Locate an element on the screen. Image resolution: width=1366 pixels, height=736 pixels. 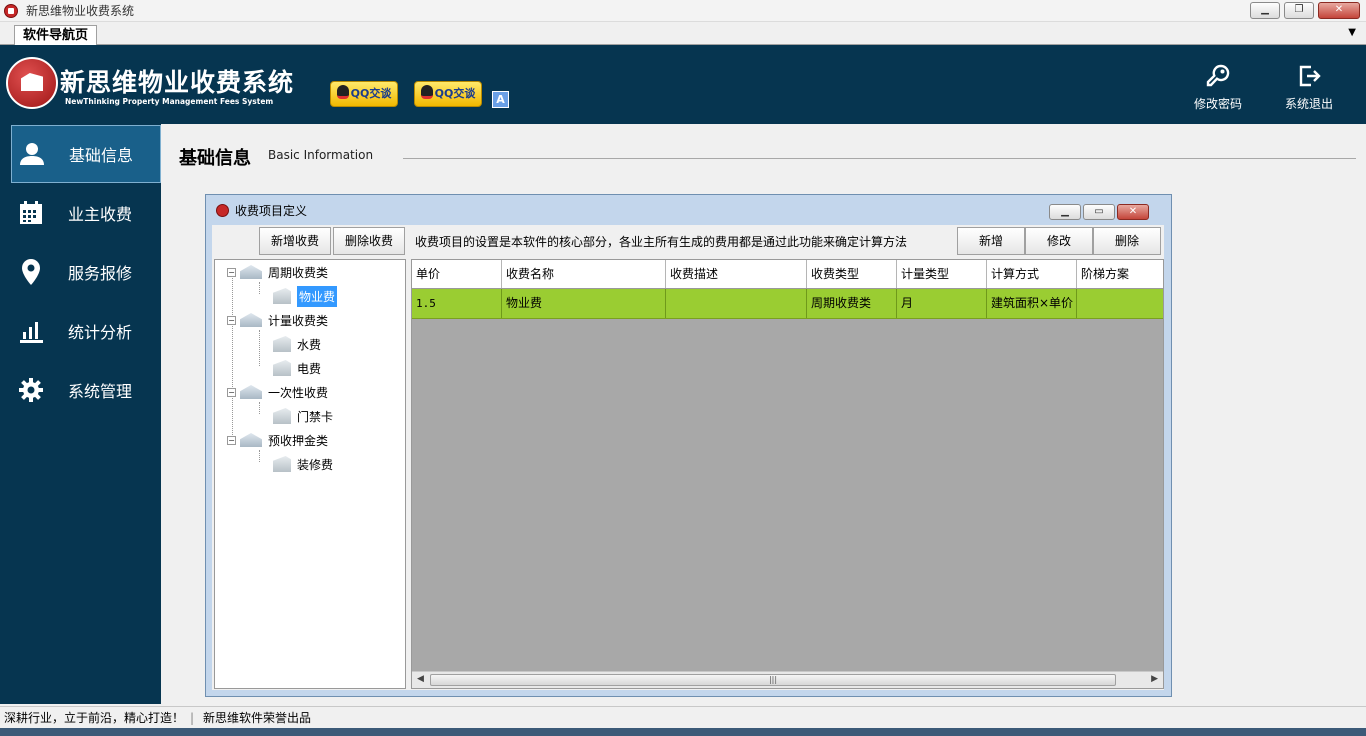
column-header-fee-name: 收费名称 is located at coordinates (584, 274).